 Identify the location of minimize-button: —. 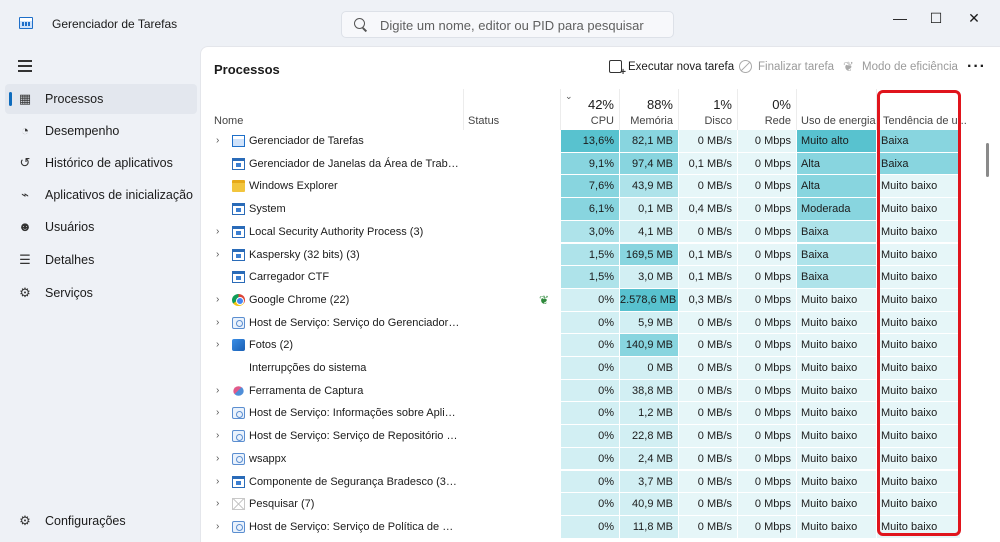
(900, 18).